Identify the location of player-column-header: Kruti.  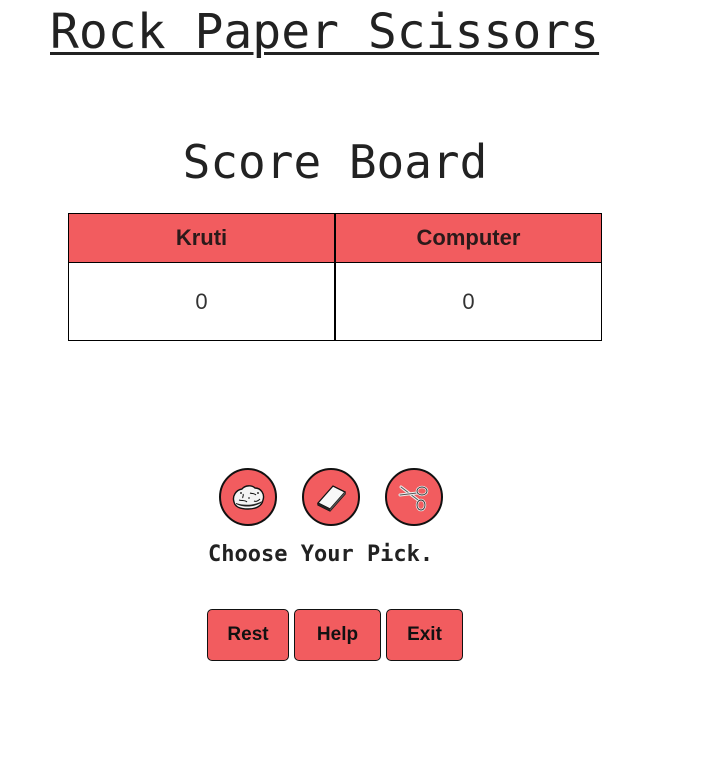
(202, 238).